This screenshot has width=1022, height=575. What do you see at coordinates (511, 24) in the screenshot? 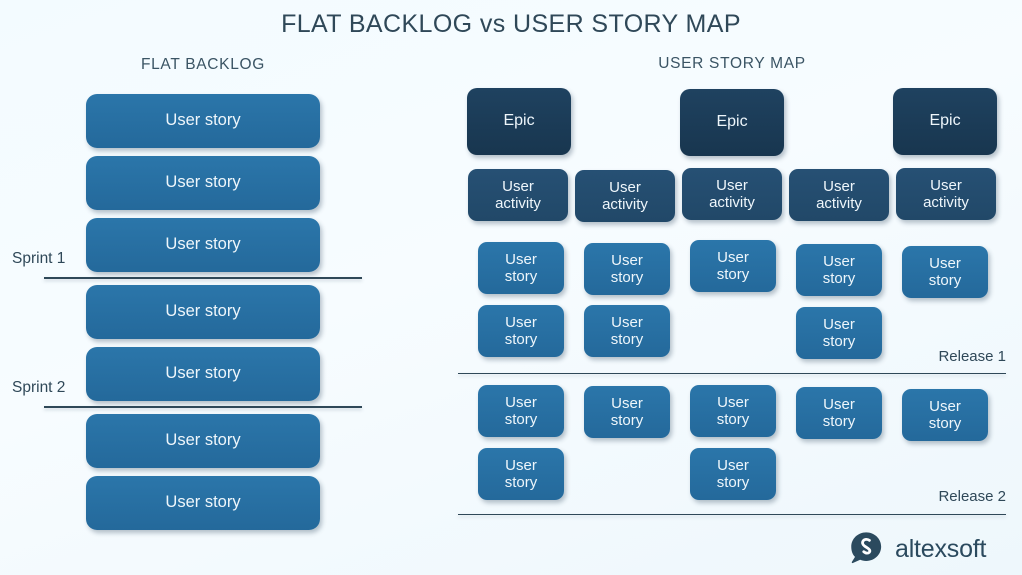
I see `page-title: FLAT BACKLOG vs USER STORY MAP` at bounding box center [511, 24].